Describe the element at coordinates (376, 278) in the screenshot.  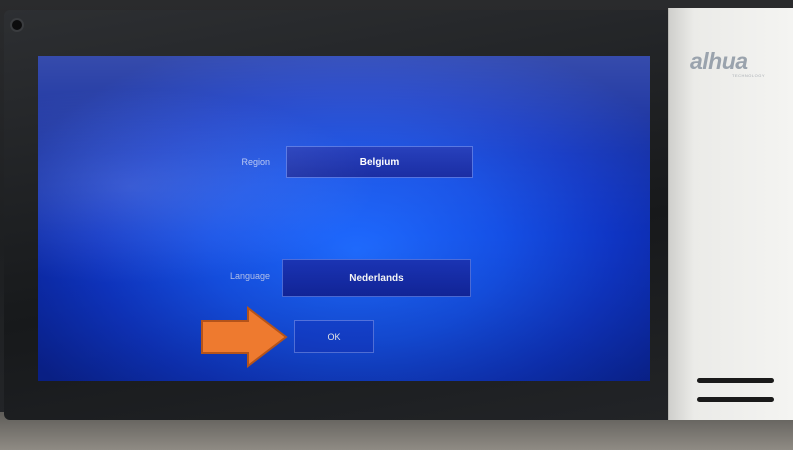
I see `language-select: Nederlands` at that location.